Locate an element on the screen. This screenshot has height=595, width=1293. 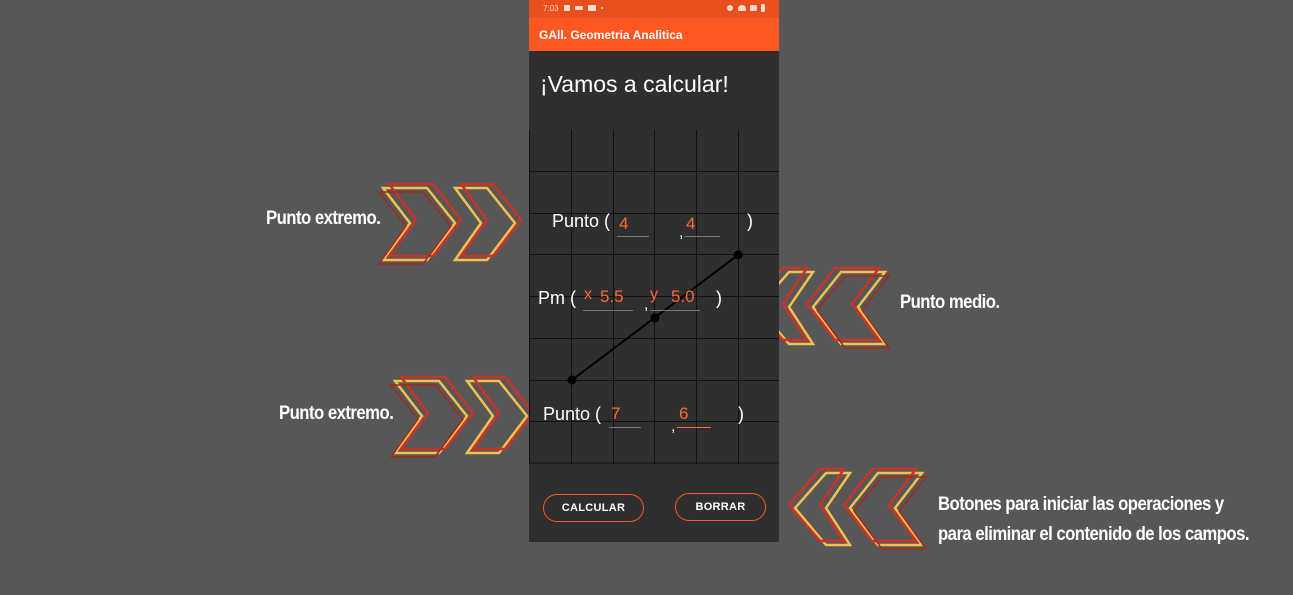
midpoint-x-value: 5.5 is located at coordinates (612, 296).